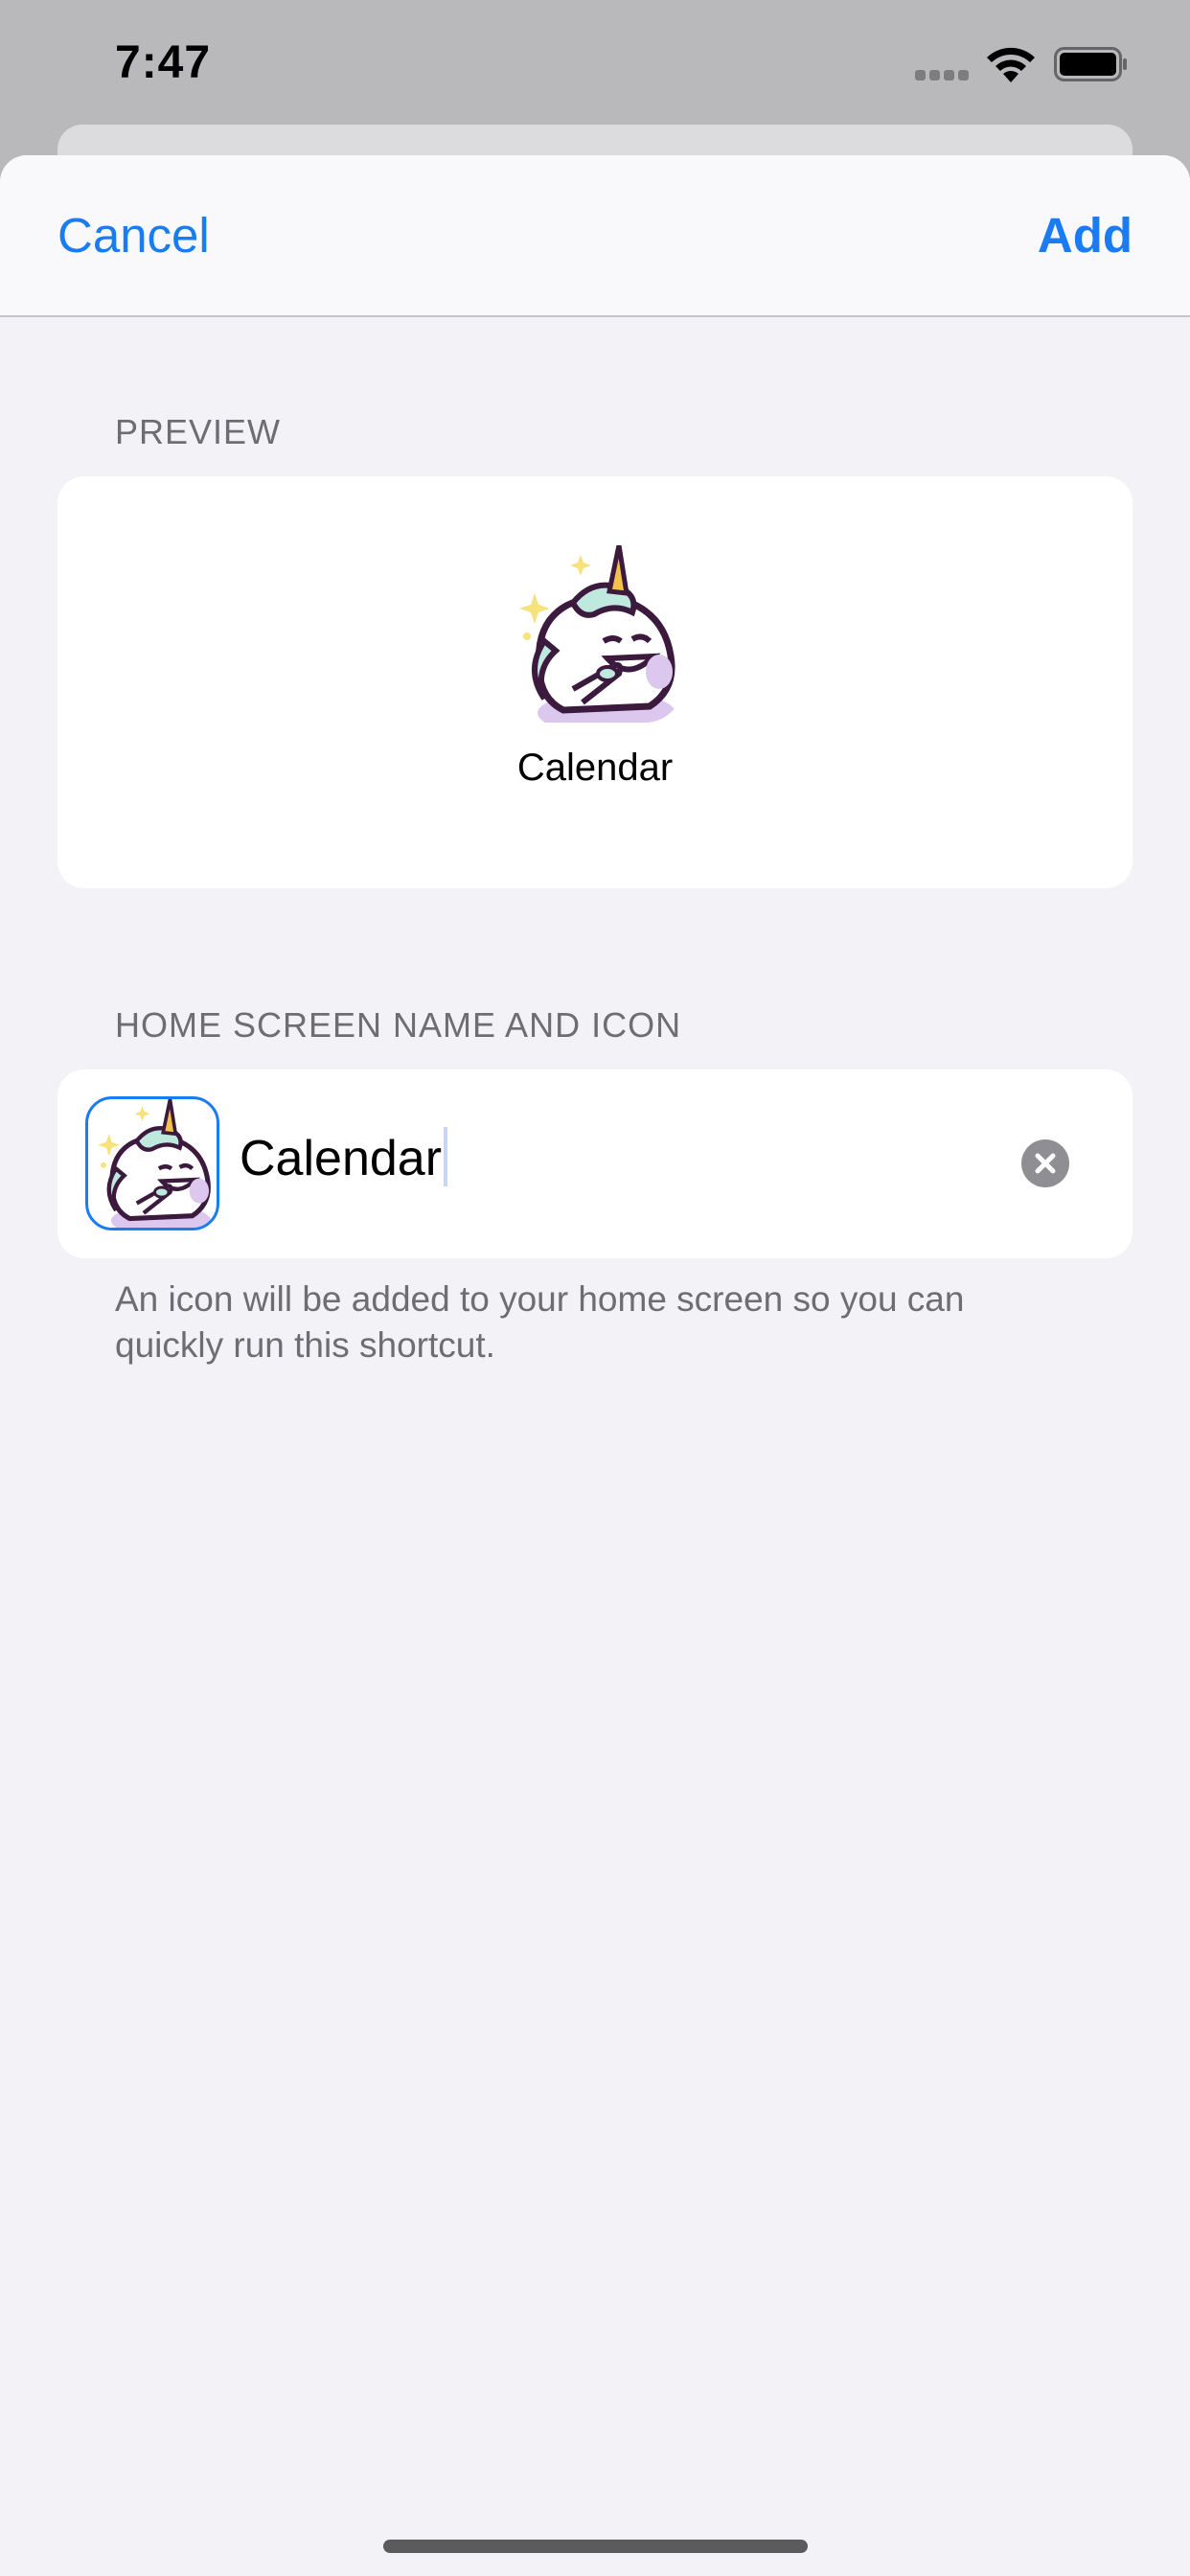 The image size is (1190, 2576). What do you see at coordinates (1091, 64) in the screenshot?
I see `battery-icon` at bounding box center [1091, 64].